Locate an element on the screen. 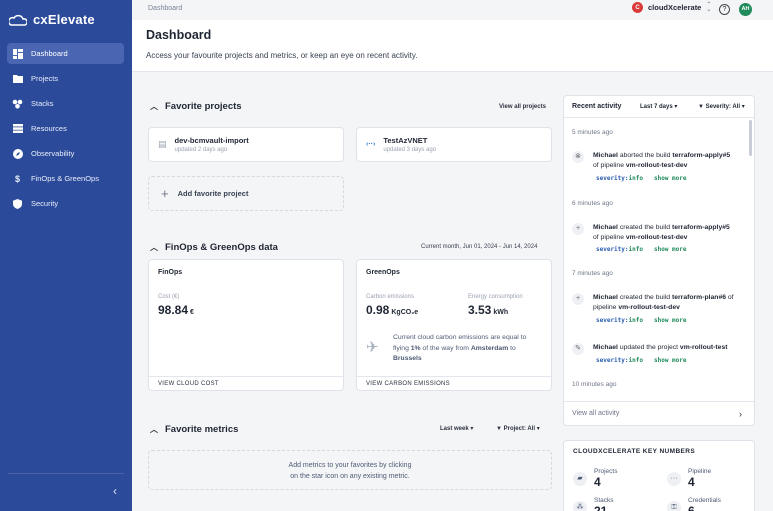 The image size is (773, 511). page-title: Dashboard is located at coordinates (179, 35).